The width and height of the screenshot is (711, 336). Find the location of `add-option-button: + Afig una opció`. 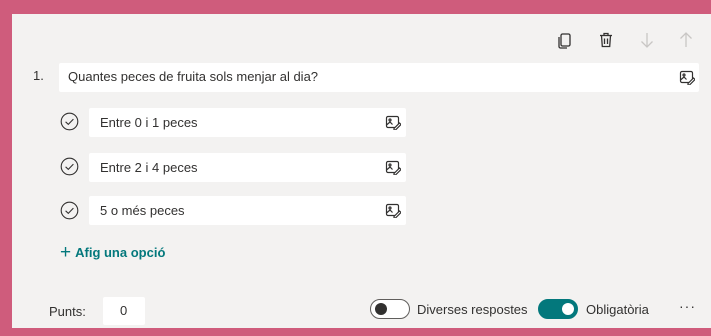

add-option-button: + Afig una opció is located at coordinates (113, 252).